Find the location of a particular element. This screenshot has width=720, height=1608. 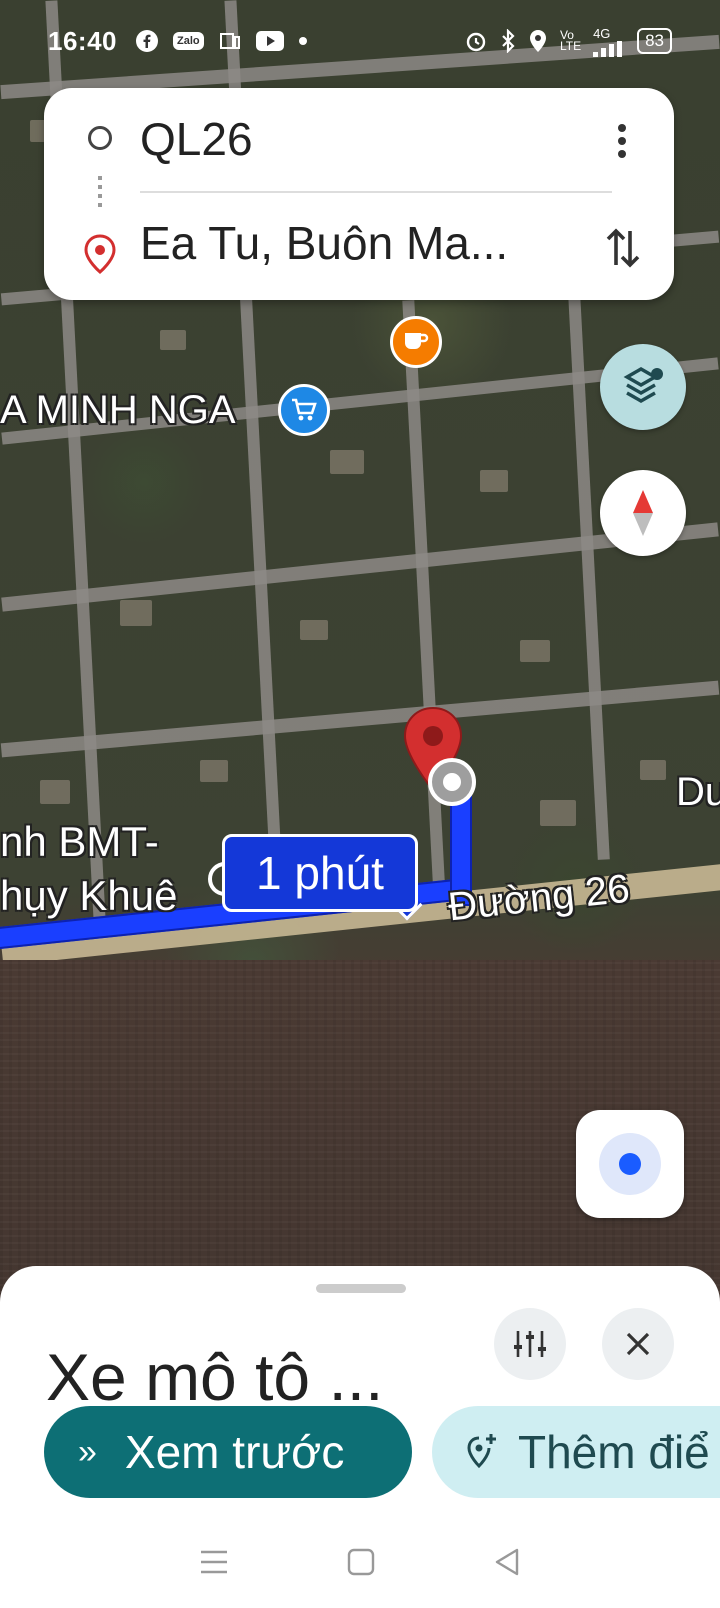

layers-icon is located at coordinates (643, 385).